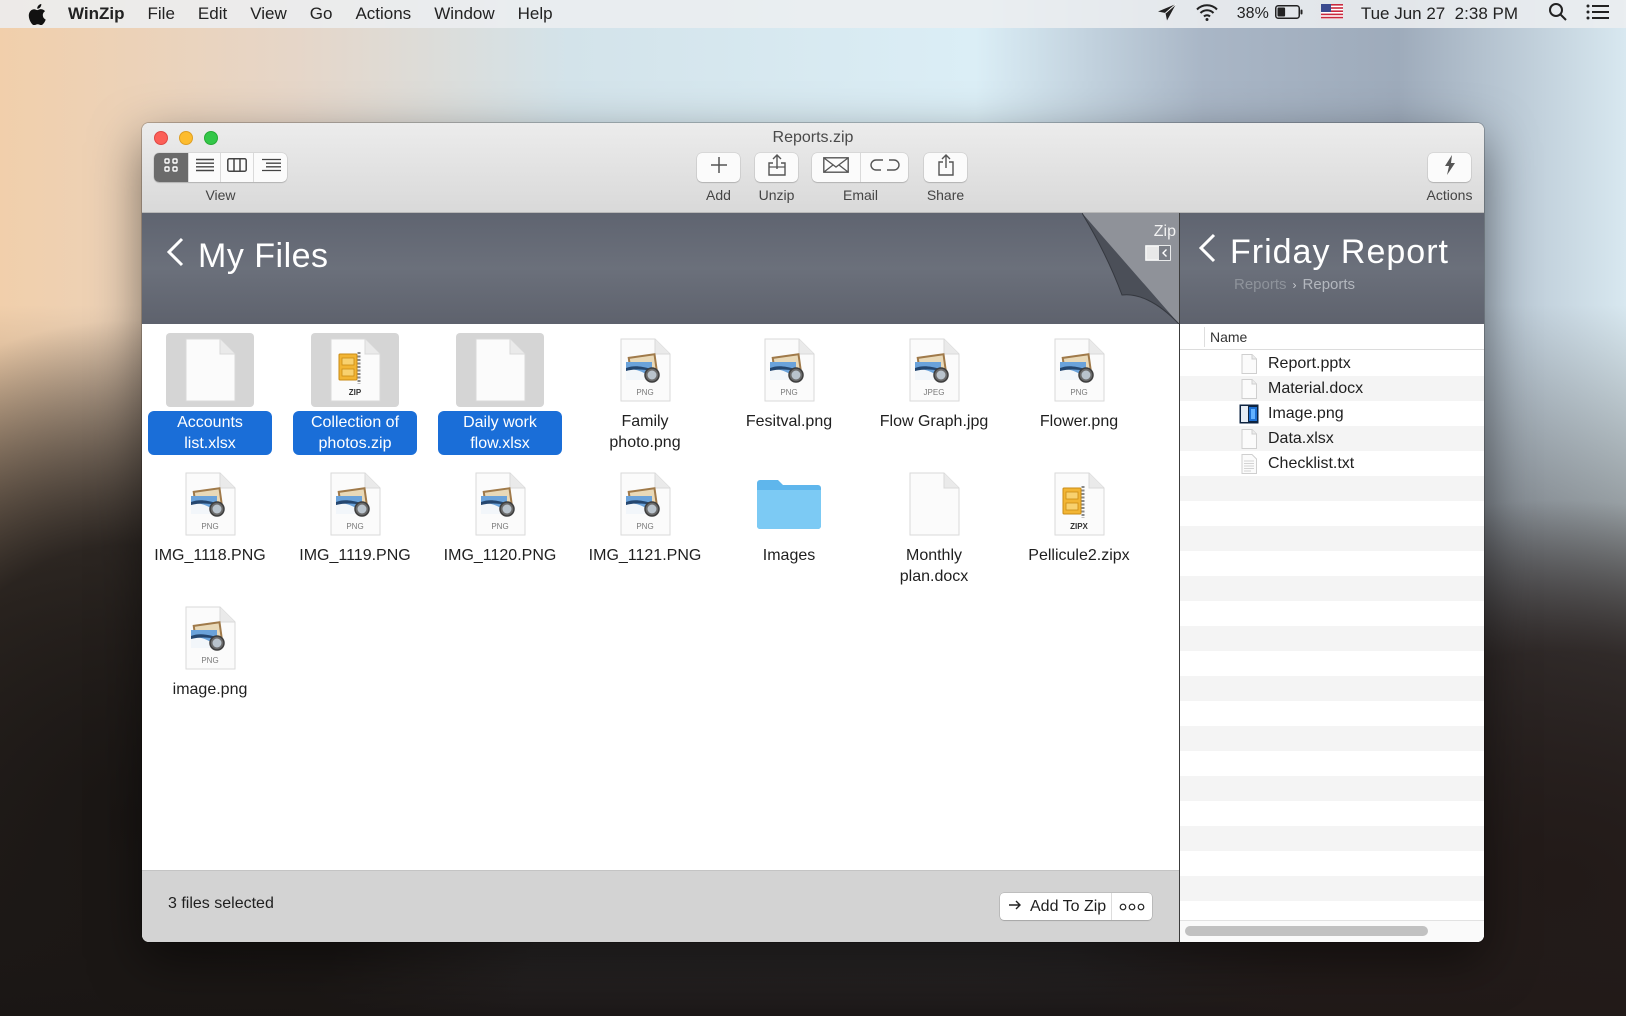 The width and height of the screenshot is (1626, 1016). I want to click on add-button, so click(718, 167).